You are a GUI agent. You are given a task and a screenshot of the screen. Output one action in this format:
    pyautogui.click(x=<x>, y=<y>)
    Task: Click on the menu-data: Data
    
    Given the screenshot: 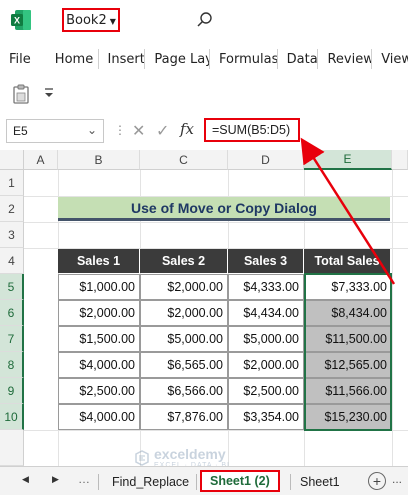 What is the action you would take?
    pyautogui.click(x=298, y=59)
    